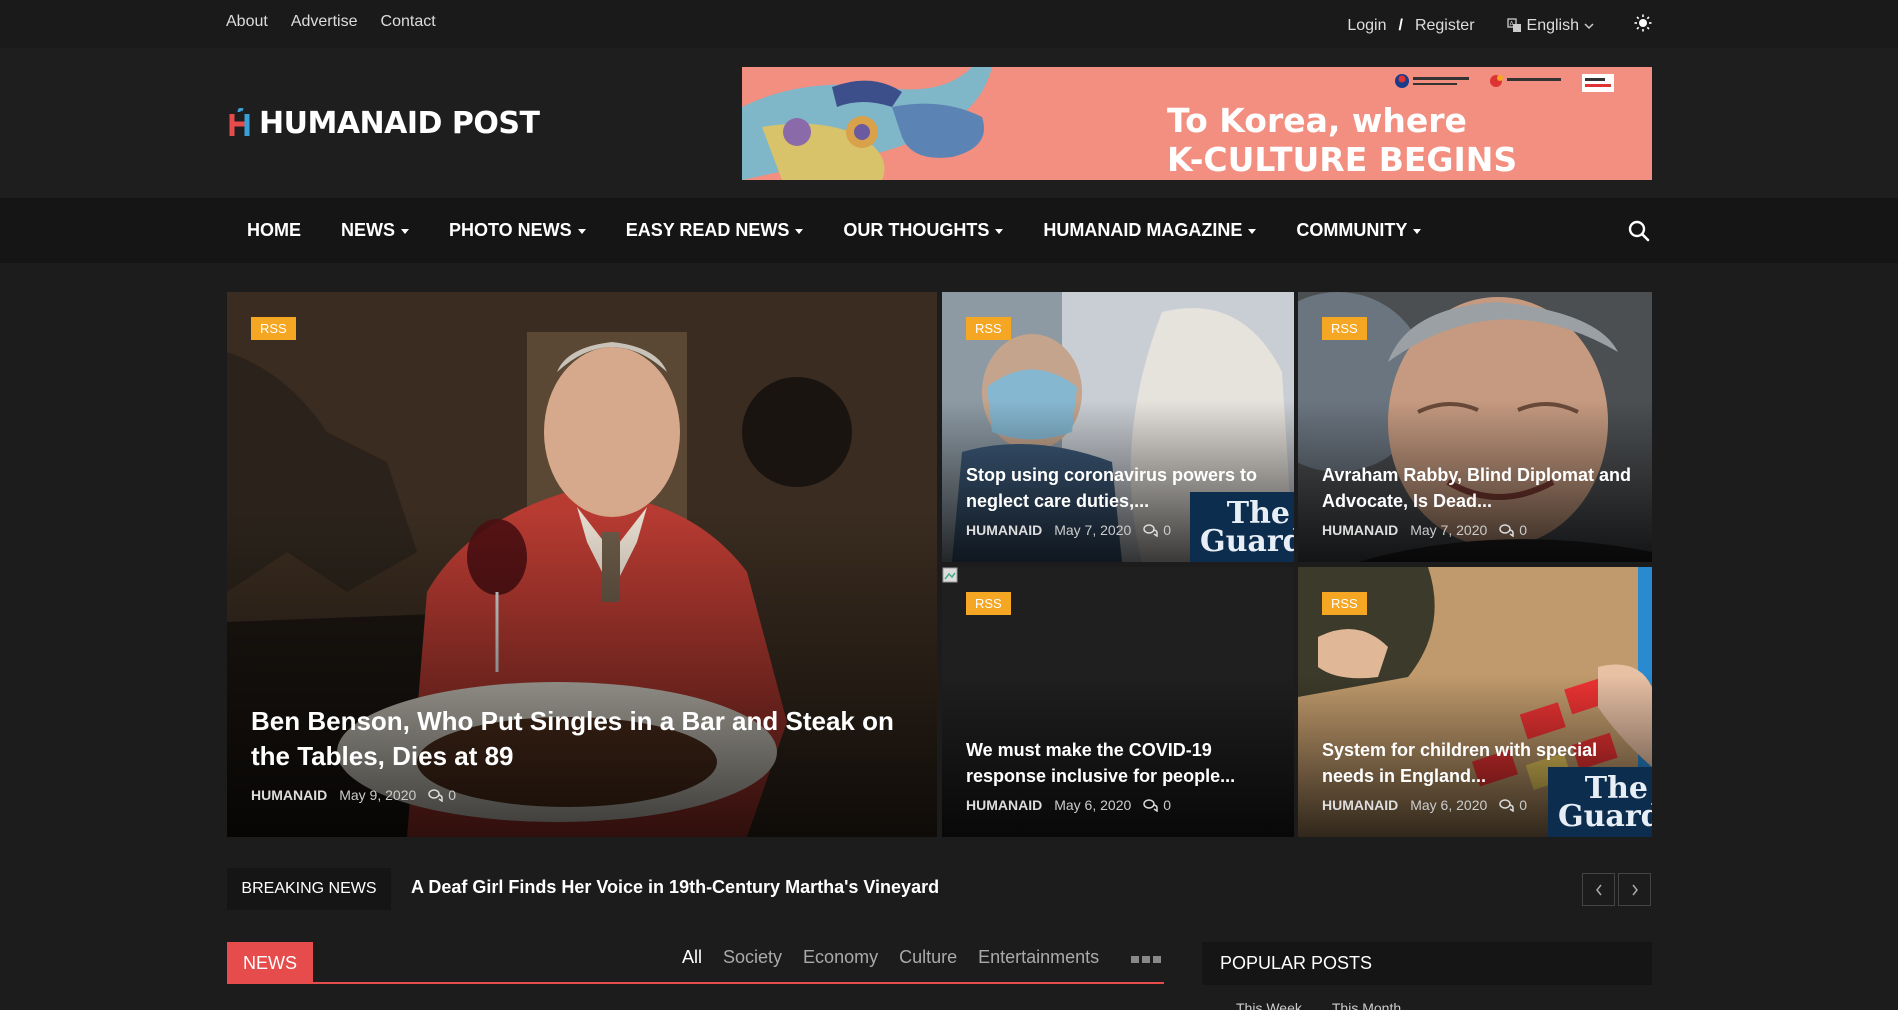  Describe the element at coordinates (707, 230) in the screenshot. I see `nav-label: EASY READ NEWS` at that location.